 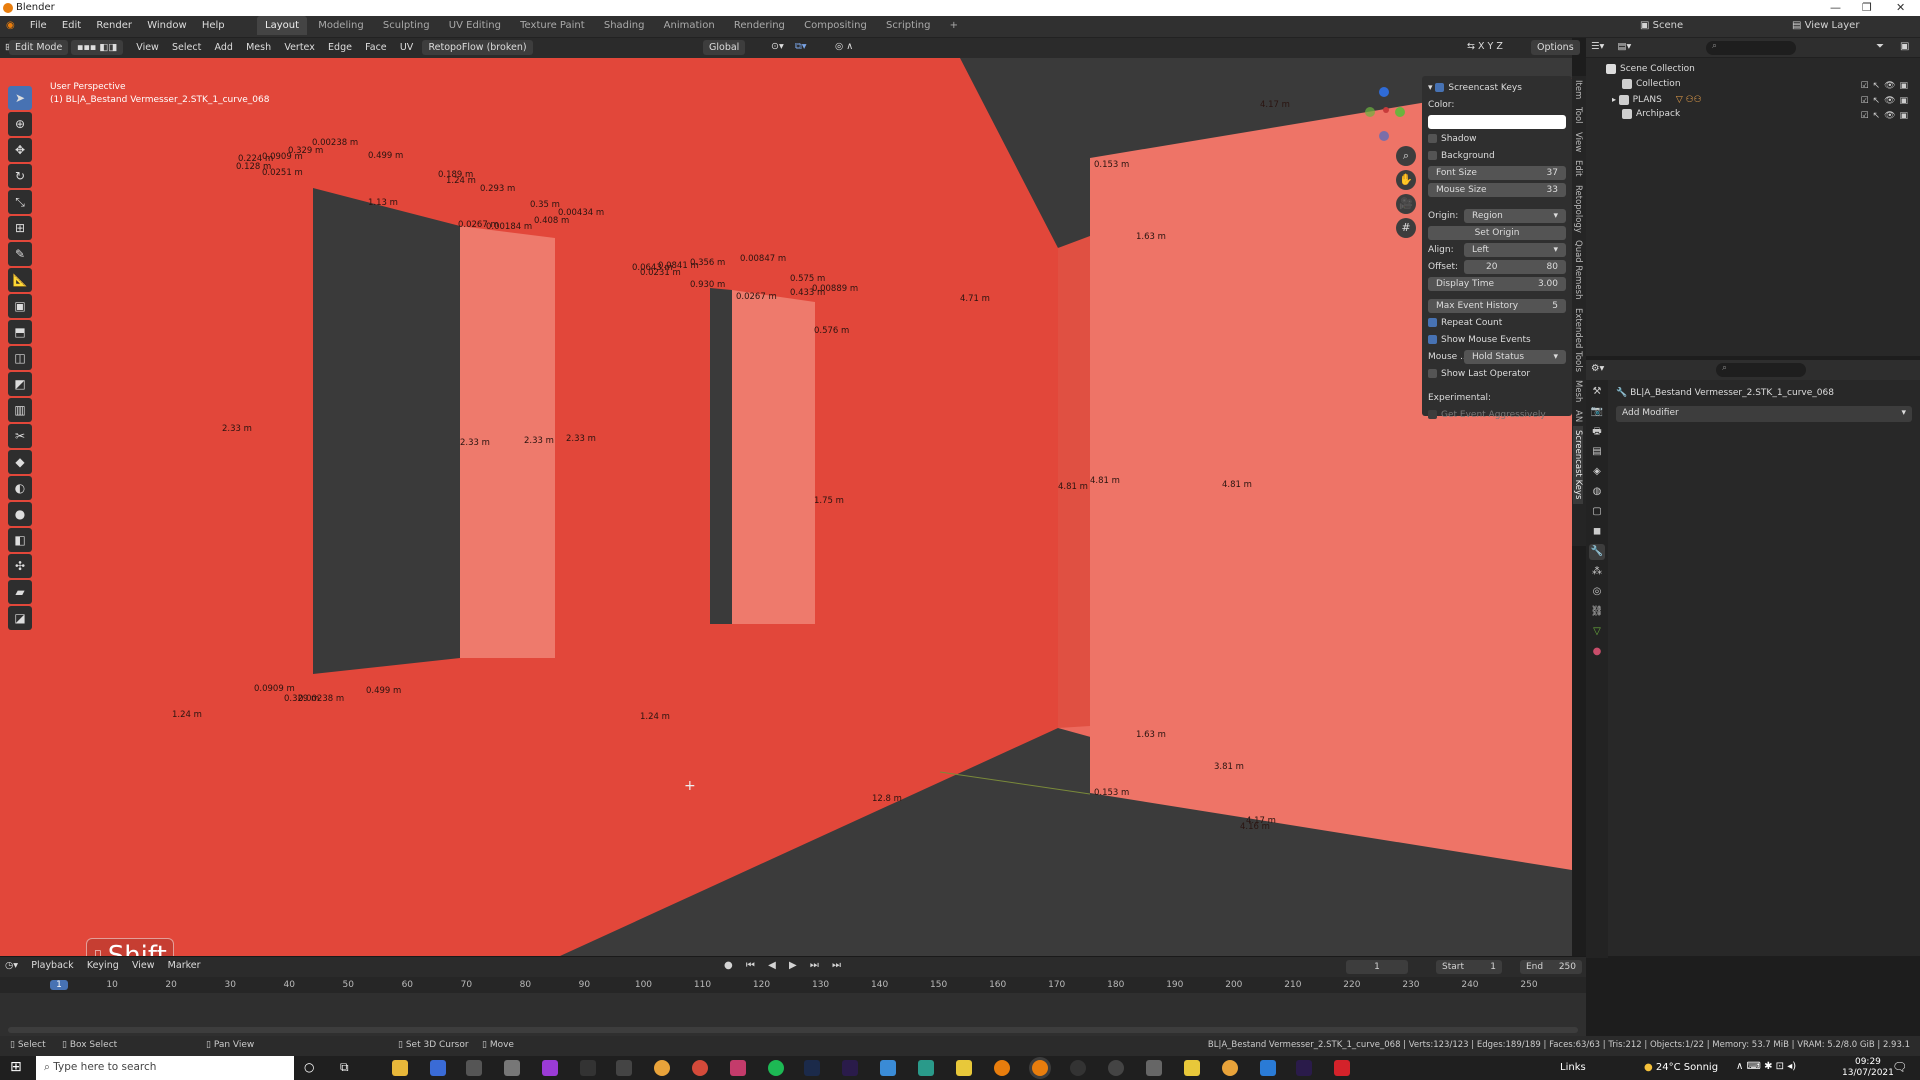 What do you see at coordinates (165, 1068) in the screenshot?
I see `taskbar-search-input: ⌕ Type here to search` at bounding box center [165, 1068].